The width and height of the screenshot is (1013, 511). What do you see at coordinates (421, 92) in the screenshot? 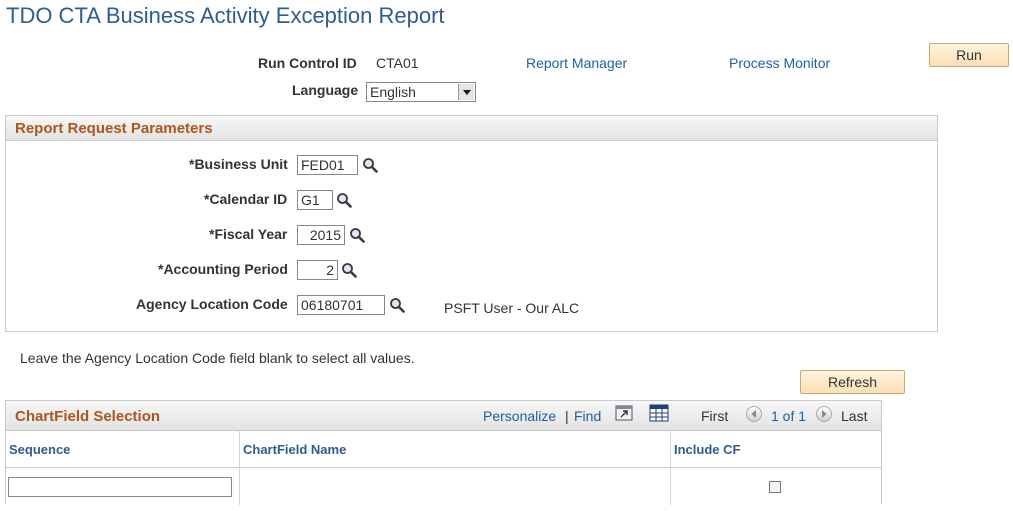
I see `language-select: English` at bounding box center [421, 92].